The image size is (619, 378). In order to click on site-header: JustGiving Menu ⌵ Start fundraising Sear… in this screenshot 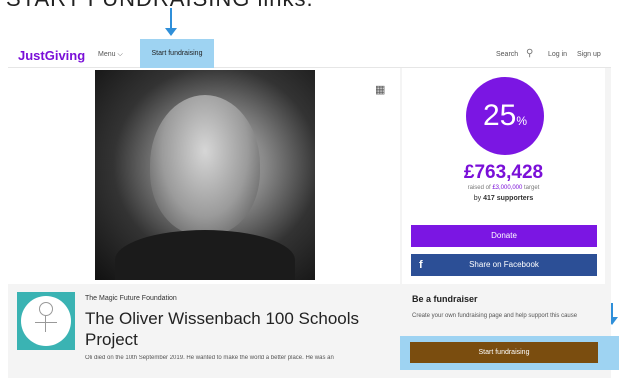, I will do `click(309, 53)`.